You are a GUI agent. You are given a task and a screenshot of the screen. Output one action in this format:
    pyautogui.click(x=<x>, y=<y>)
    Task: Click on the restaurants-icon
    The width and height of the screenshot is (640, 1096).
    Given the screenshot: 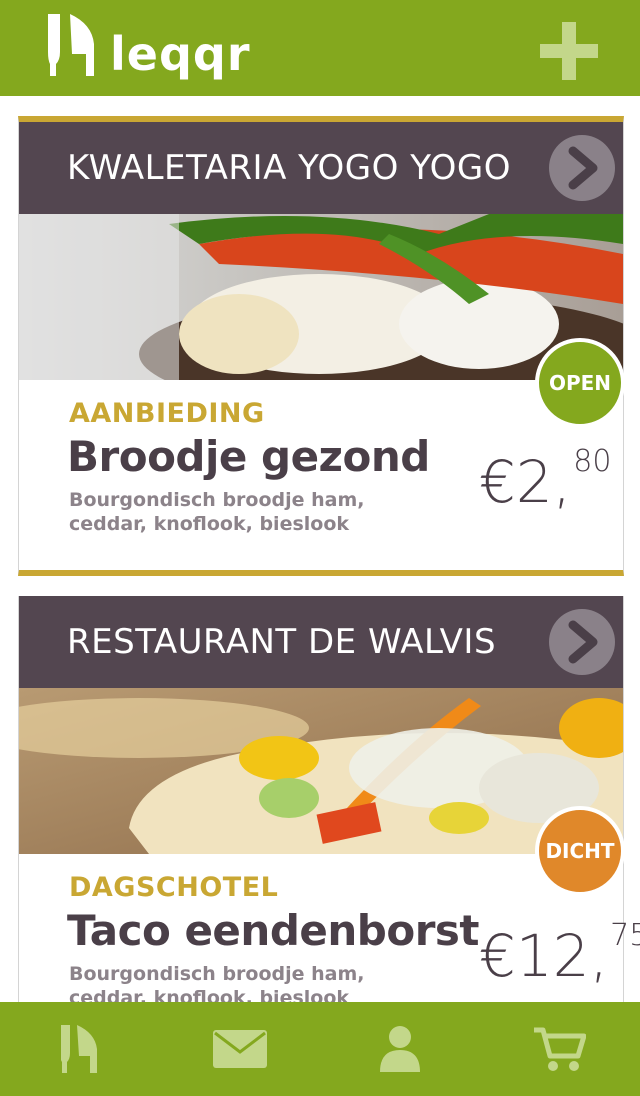 What is the action you would take?
    pyautogui.click(x=79, y=1049)
    